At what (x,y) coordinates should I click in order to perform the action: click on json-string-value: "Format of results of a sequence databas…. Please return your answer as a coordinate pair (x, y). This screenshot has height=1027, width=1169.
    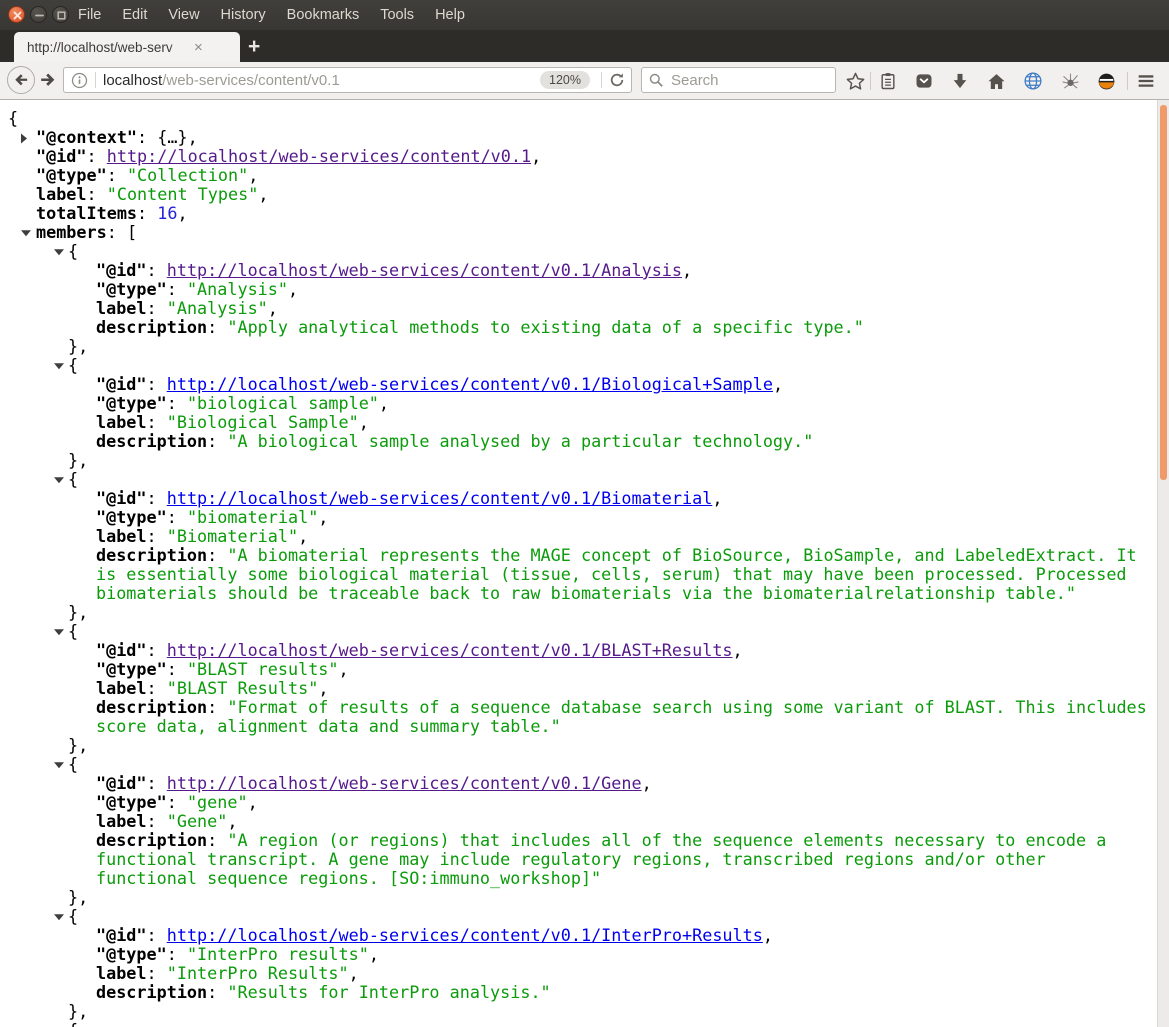
    Looking at the image, I should click on (621, 716).